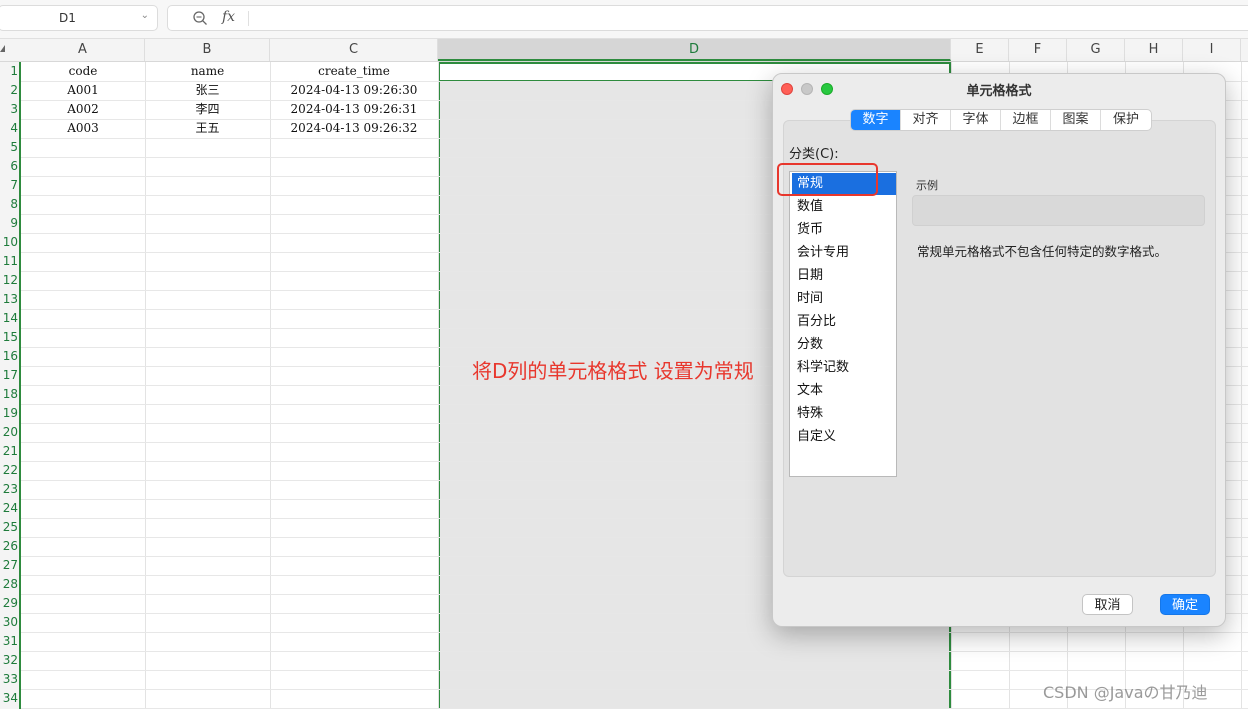  I want to click on row-header: 14, so click(9, 318).